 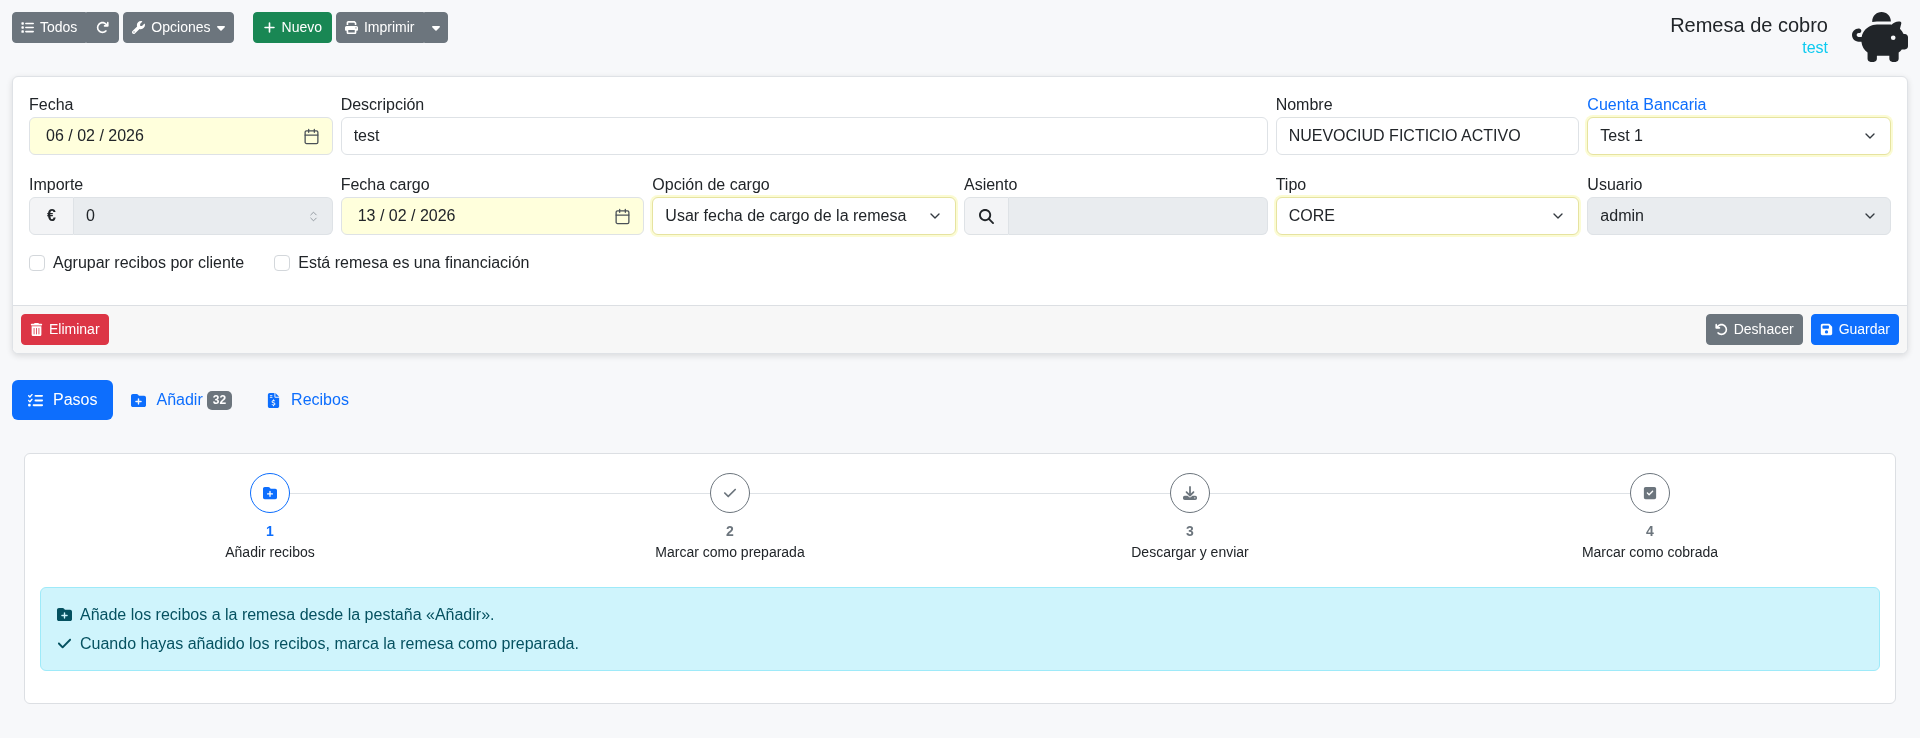 What do you see at coordinates (65, 329) in the screenshot?
I see `footer-button: Eliminar` at bounding box center [65, 329].